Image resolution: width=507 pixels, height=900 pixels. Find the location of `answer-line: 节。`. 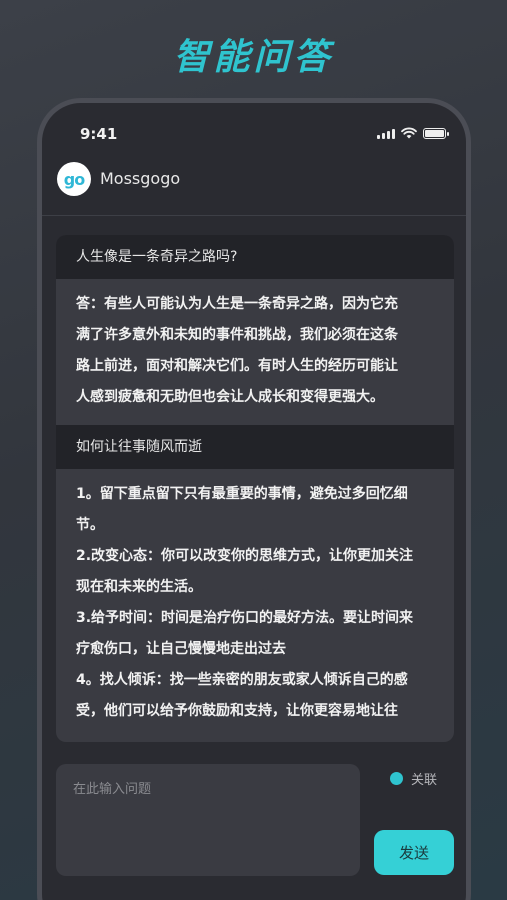

answer-line: 节。 is located at coordinates (90, 525).